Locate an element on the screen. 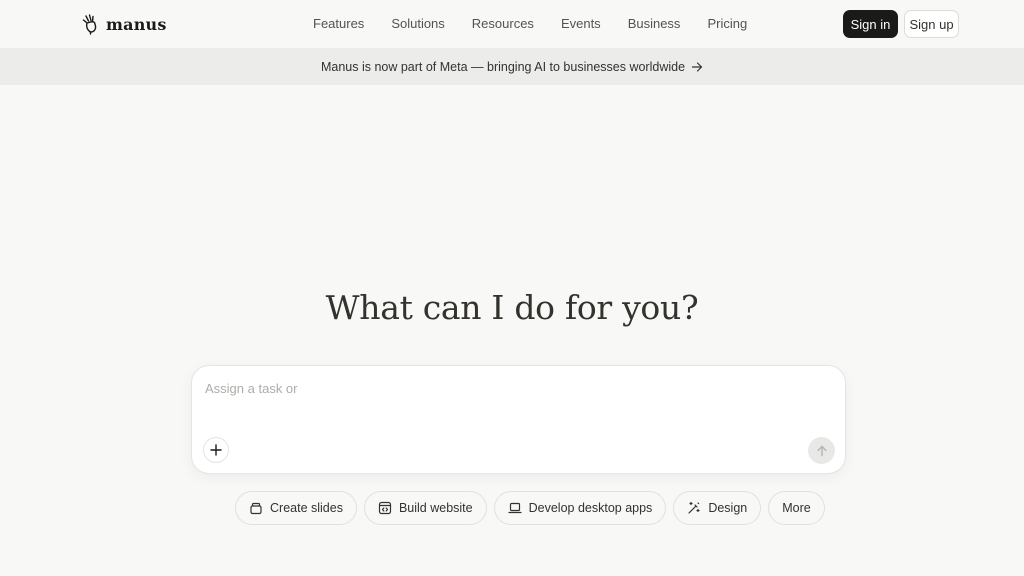 This screenshot has width=1024, height=576. create-slides-chip: Create slides is located at coordinates (296, 508).